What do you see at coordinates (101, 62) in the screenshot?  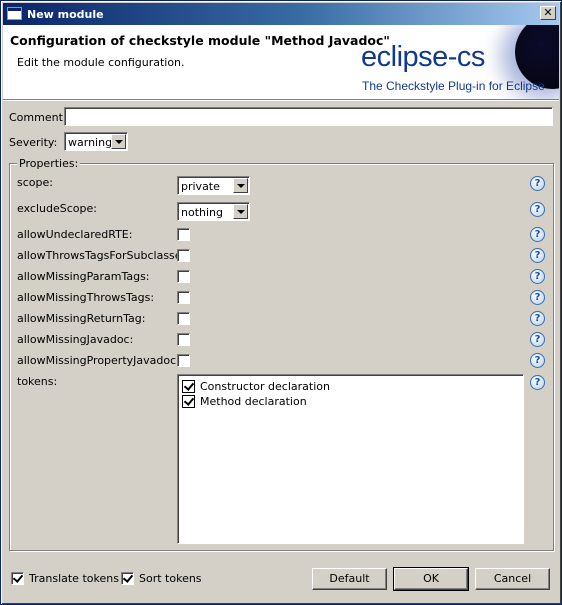 I see `dialog-description: Edit the module configuration.` at bounding box center [101, 62].